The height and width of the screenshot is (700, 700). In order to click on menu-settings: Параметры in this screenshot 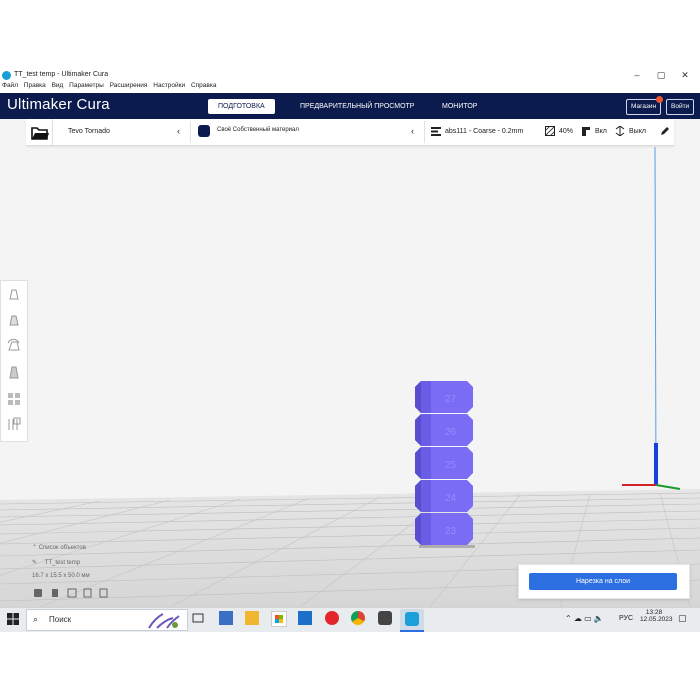, I will do `click(86, 85)`.